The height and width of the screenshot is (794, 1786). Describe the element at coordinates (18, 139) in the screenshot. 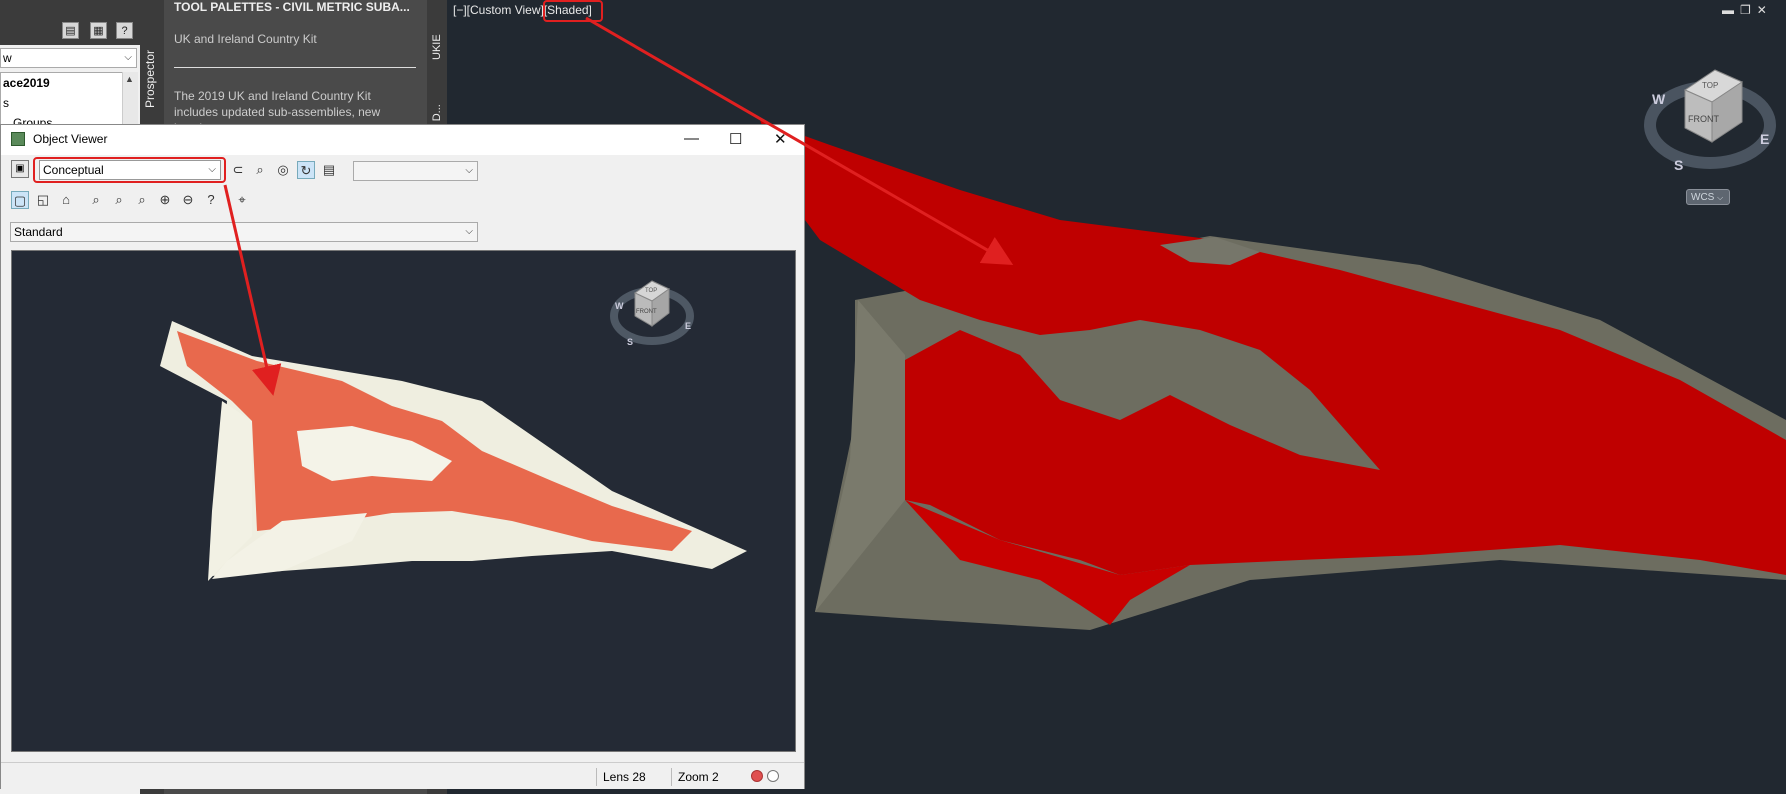

I see `object-viewer-app-icon` at that location.